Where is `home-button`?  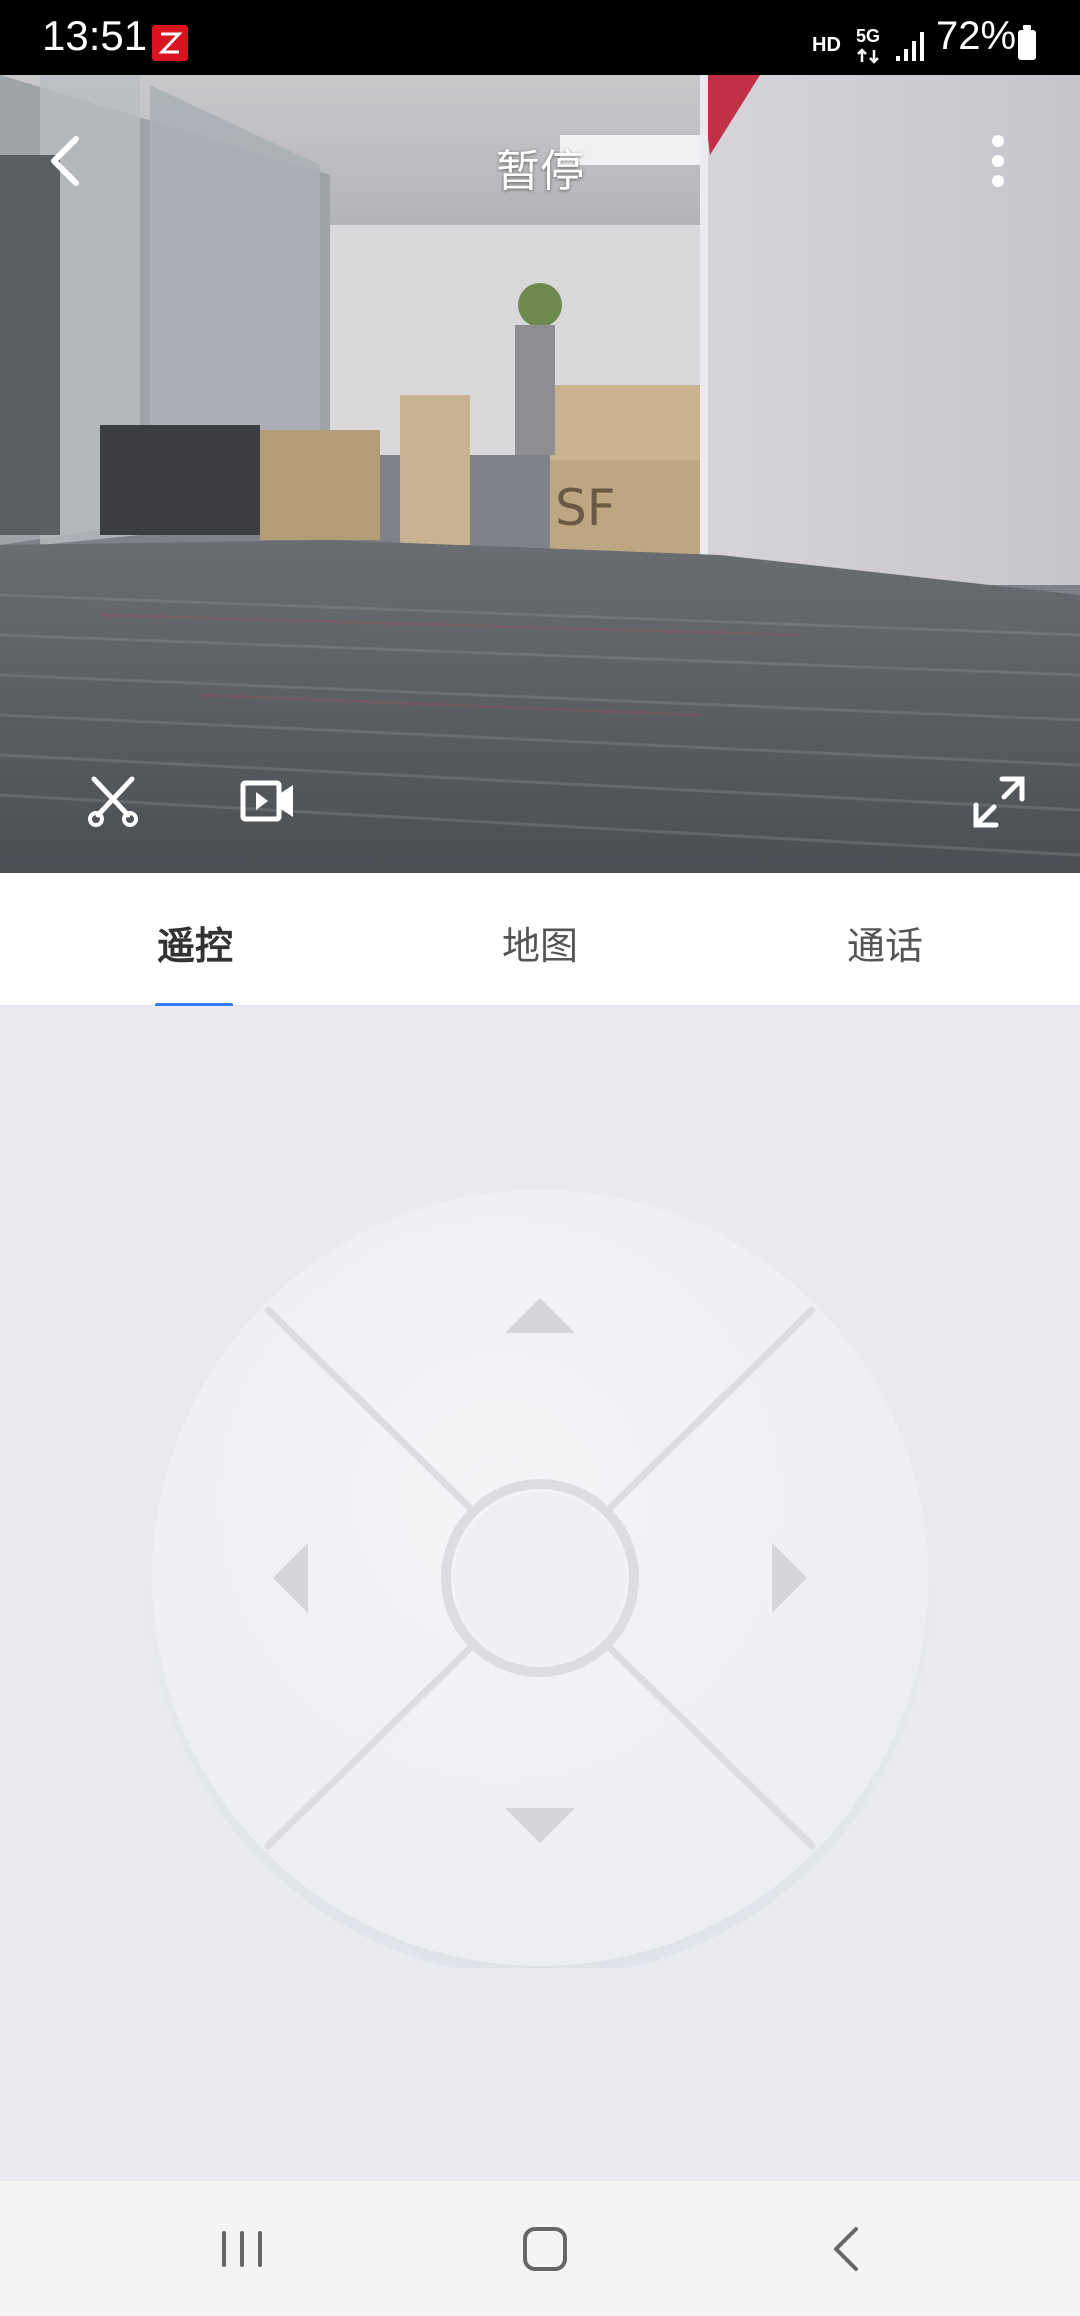 home-button is located at coordinates (545, 2249).